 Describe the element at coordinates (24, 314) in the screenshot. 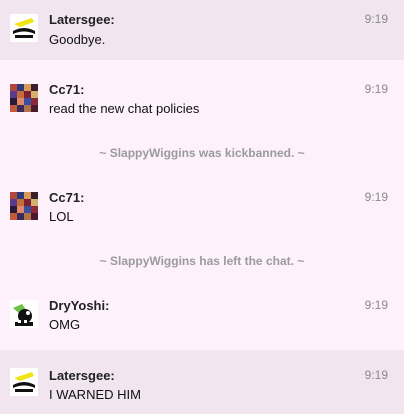

I see `dry-yoshi-avatar` at that location.